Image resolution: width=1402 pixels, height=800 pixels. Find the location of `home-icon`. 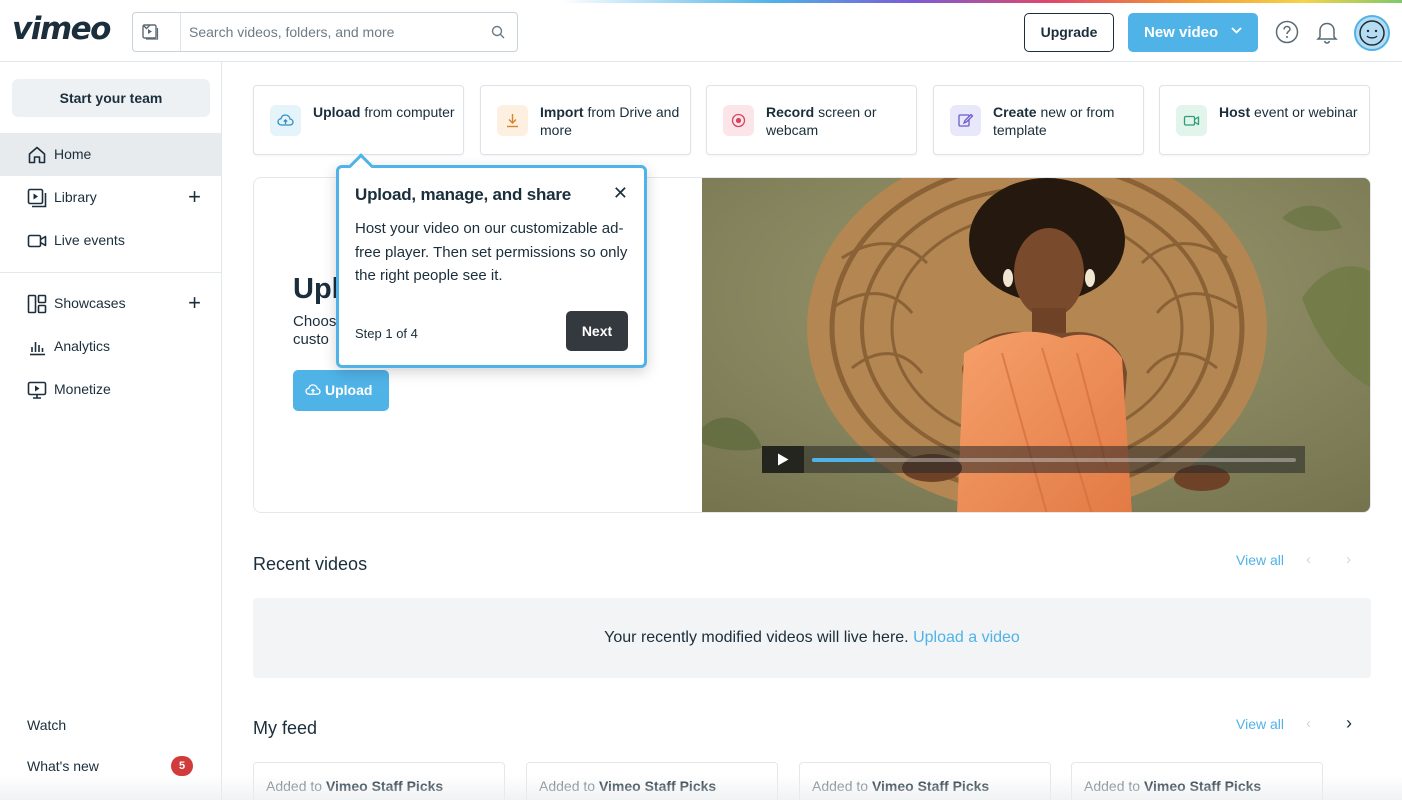

home-icon is located at coordinates (37, 155).